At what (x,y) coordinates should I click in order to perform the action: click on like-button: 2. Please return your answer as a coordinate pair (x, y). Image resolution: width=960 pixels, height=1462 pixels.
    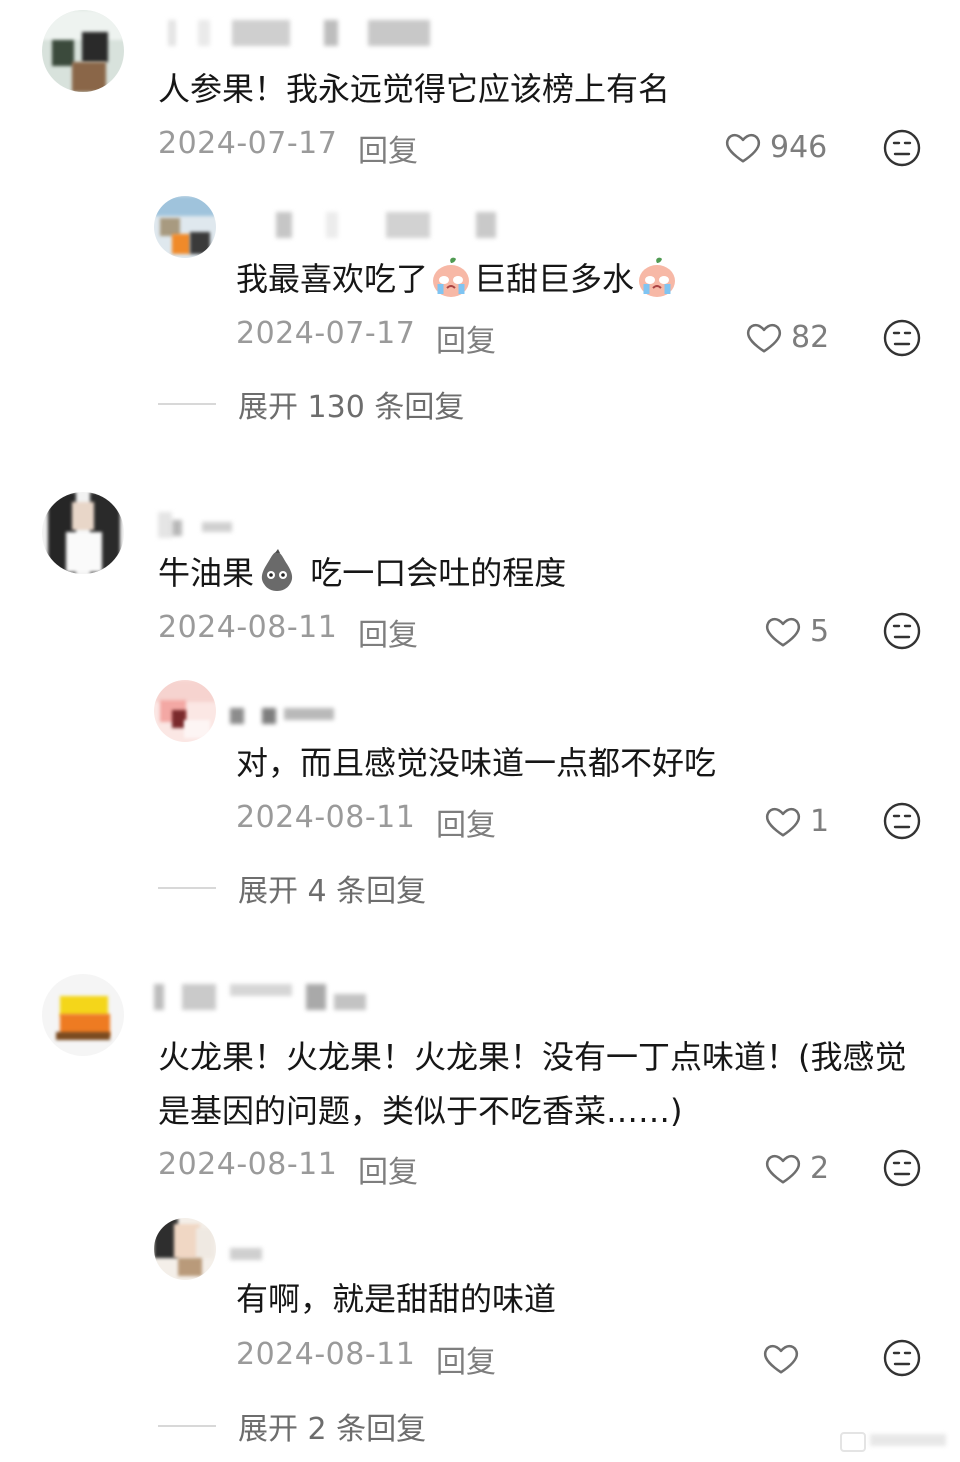
    Looking at the image, I should click on (796, 1168).